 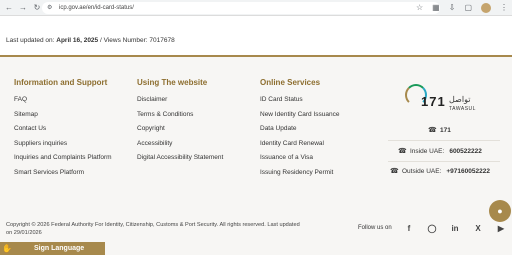 I want to click on chat-bubble-icon: ●, so click(x=500, y=211).